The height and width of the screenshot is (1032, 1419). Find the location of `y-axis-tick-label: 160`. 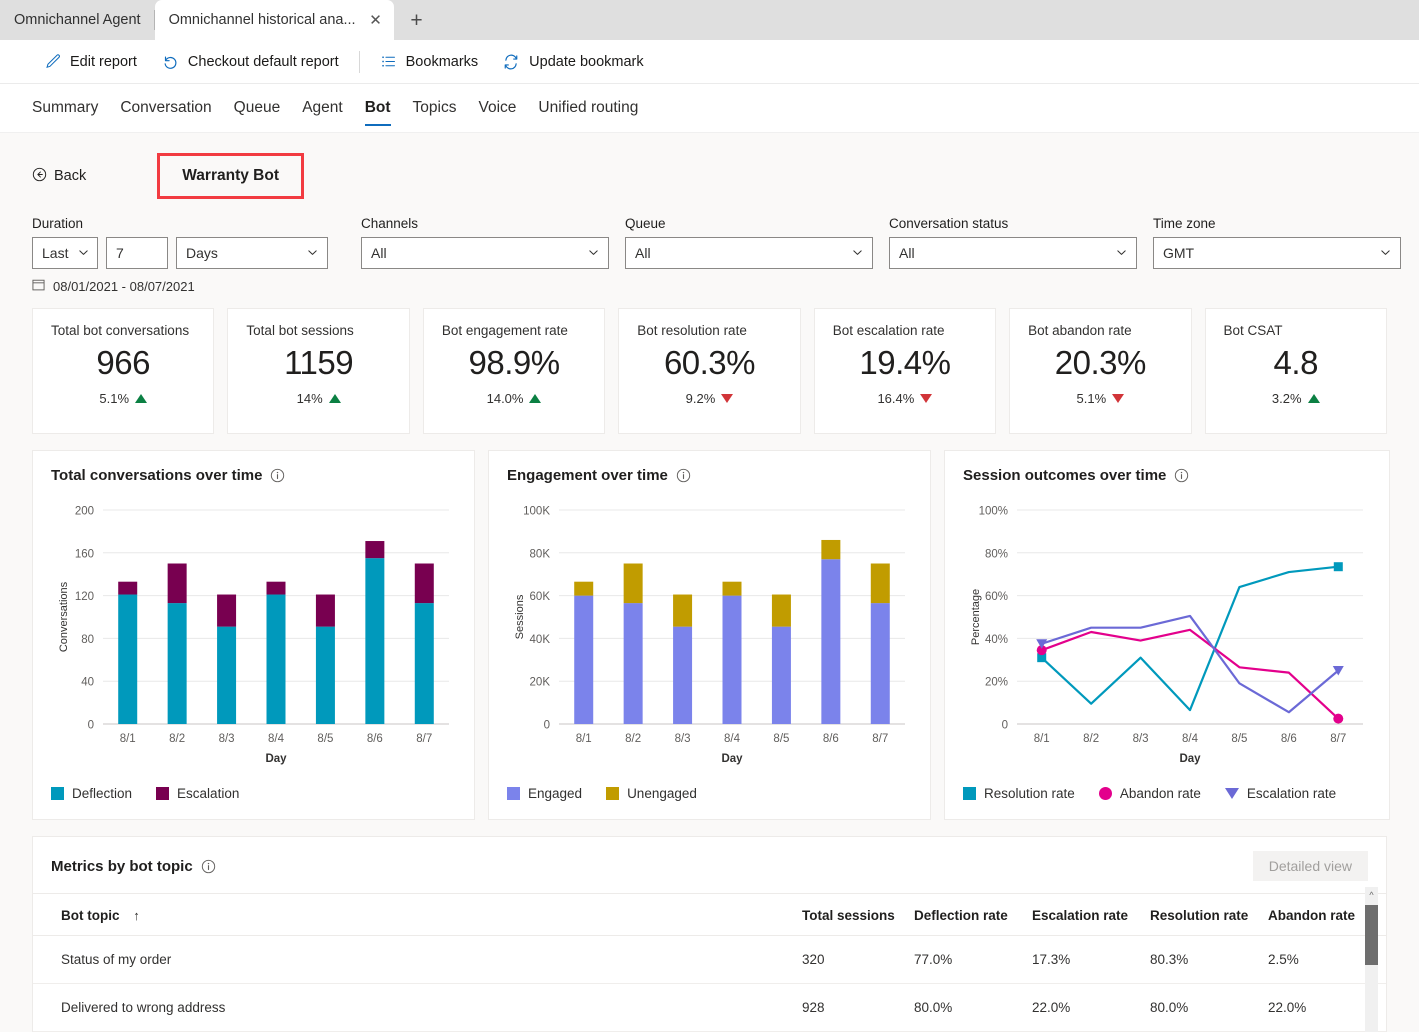

y-axis-tick-label: 160 is located at coordinates (84, 554).